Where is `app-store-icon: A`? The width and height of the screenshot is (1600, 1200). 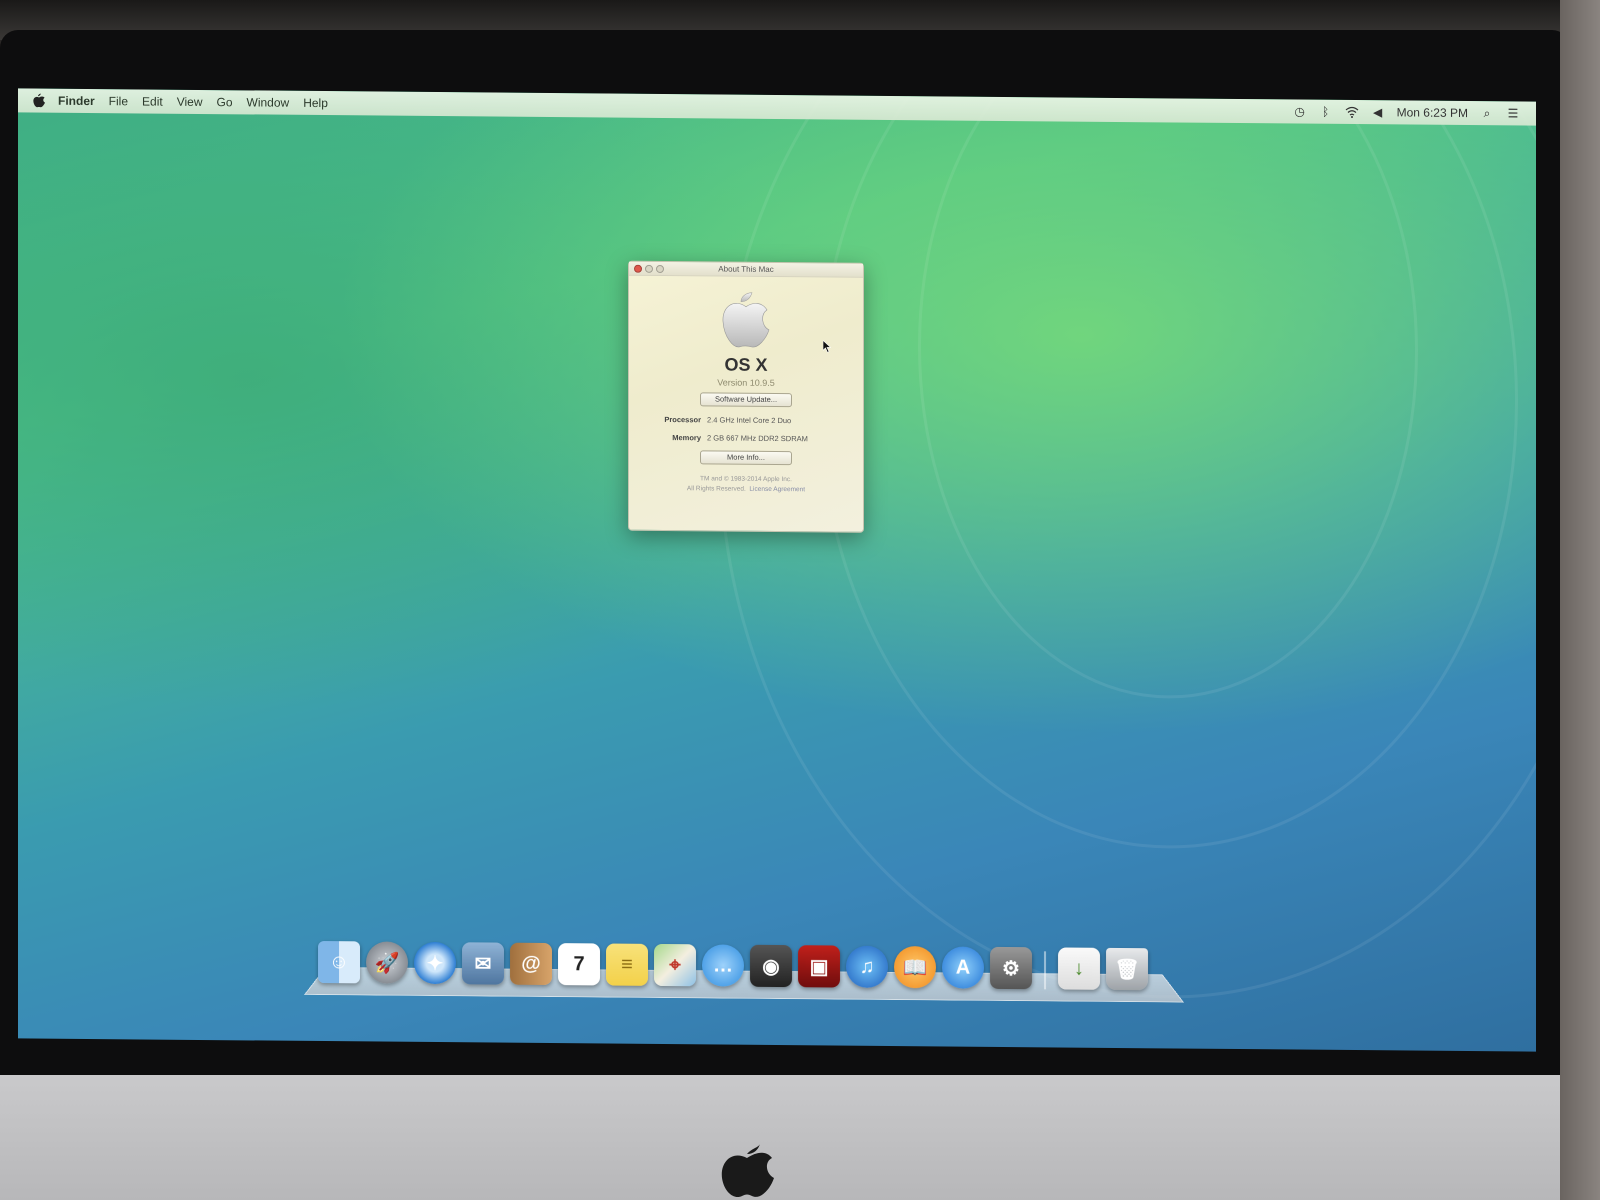 app-store-icon: A is located at coordinates (963, 967).